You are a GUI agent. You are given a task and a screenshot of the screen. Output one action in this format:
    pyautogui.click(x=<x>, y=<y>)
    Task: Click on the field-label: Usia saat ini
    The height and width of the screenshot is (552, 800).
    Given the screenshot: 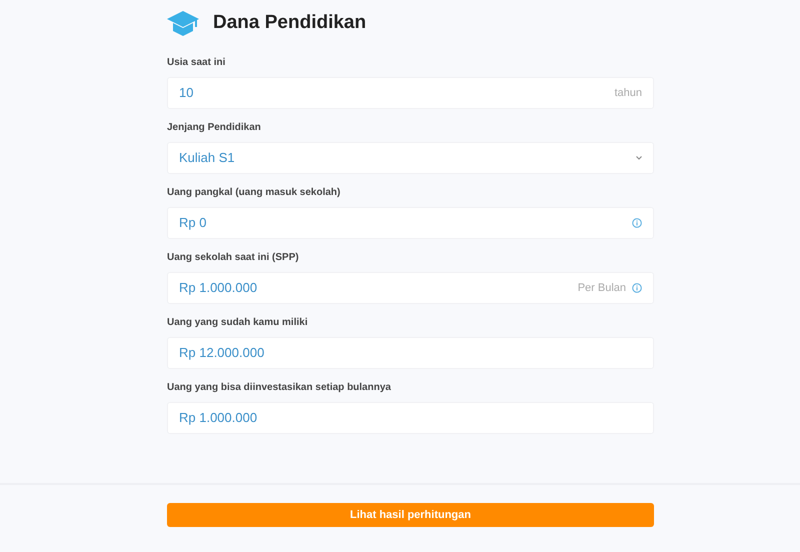 What is the action you would take?
    pyautogui.click(x=196, y=63)
    